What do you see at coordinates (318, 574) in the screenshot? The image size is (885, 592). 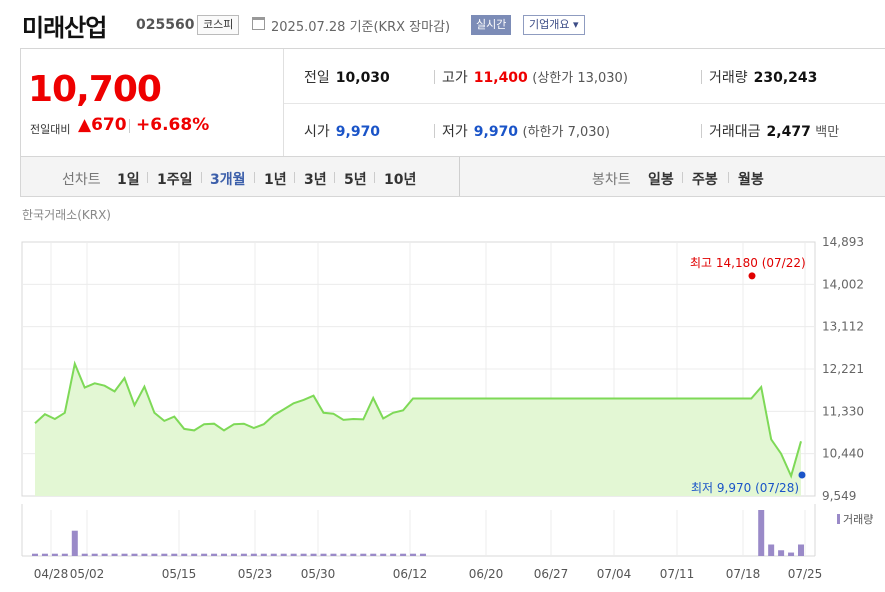 I see `x-tick-label: 05/30` at bounding box center [318, 574].